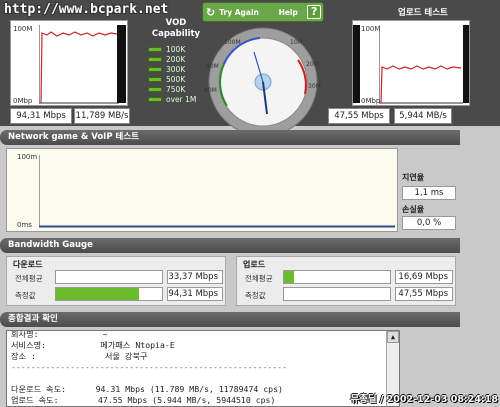  I want to click on download-meas-fill, so click(97, 294).